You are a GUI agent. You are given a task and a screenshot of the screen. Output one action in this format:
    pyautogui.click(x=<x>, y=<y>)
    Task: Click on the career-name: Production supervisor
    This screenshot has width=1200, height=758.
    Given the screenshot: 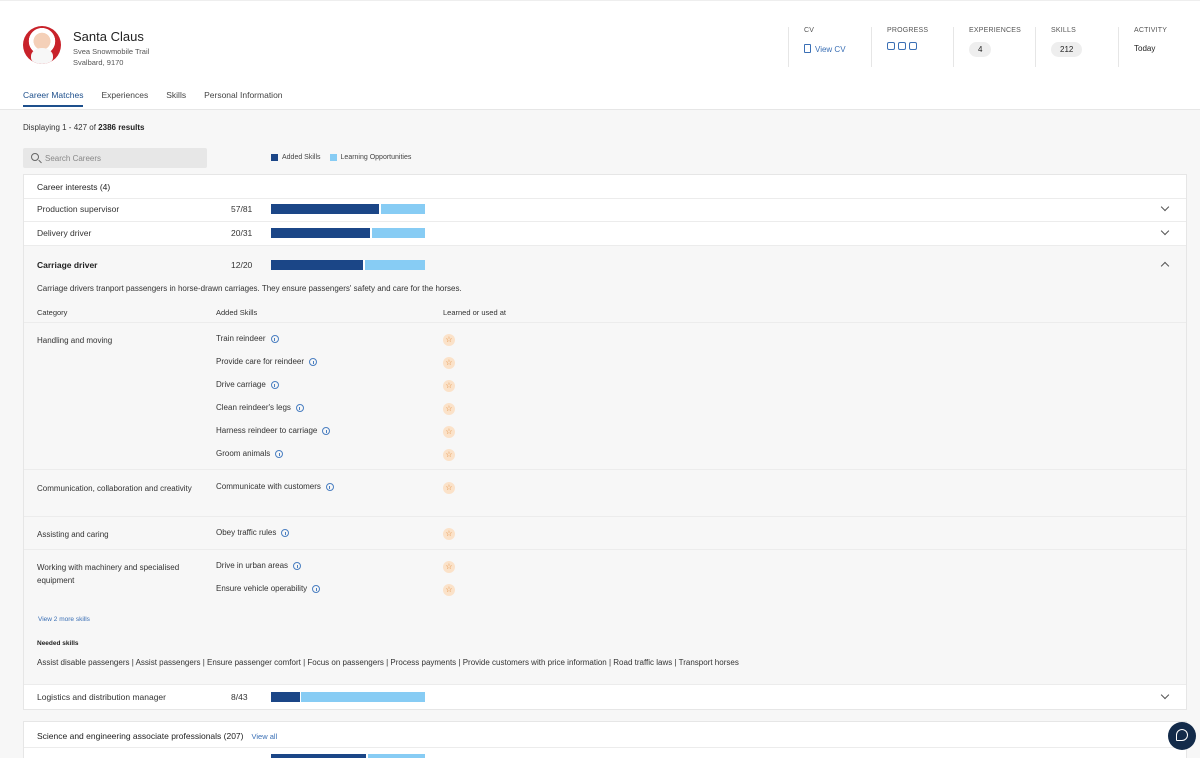 What is the action you would take?
    pyautogui.click(x=78, y=209)
    